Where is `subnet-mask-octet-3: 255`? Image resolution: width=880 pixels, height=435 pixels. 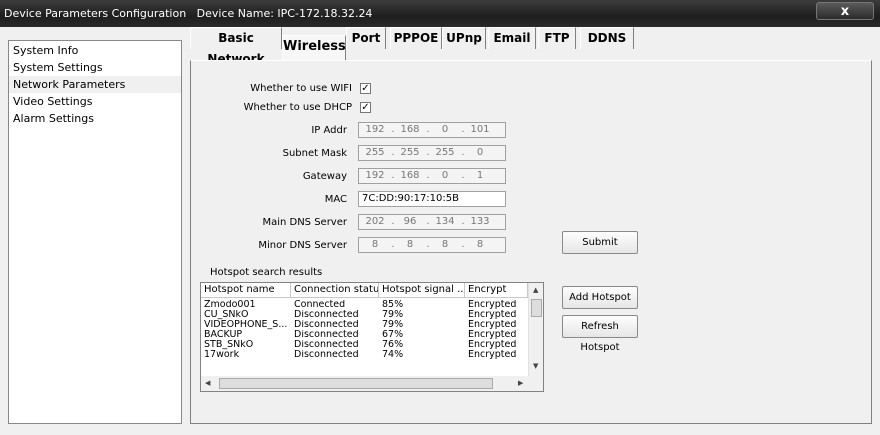
subnet-mask-octet-3: 255 is located at coordinates (445, 152).